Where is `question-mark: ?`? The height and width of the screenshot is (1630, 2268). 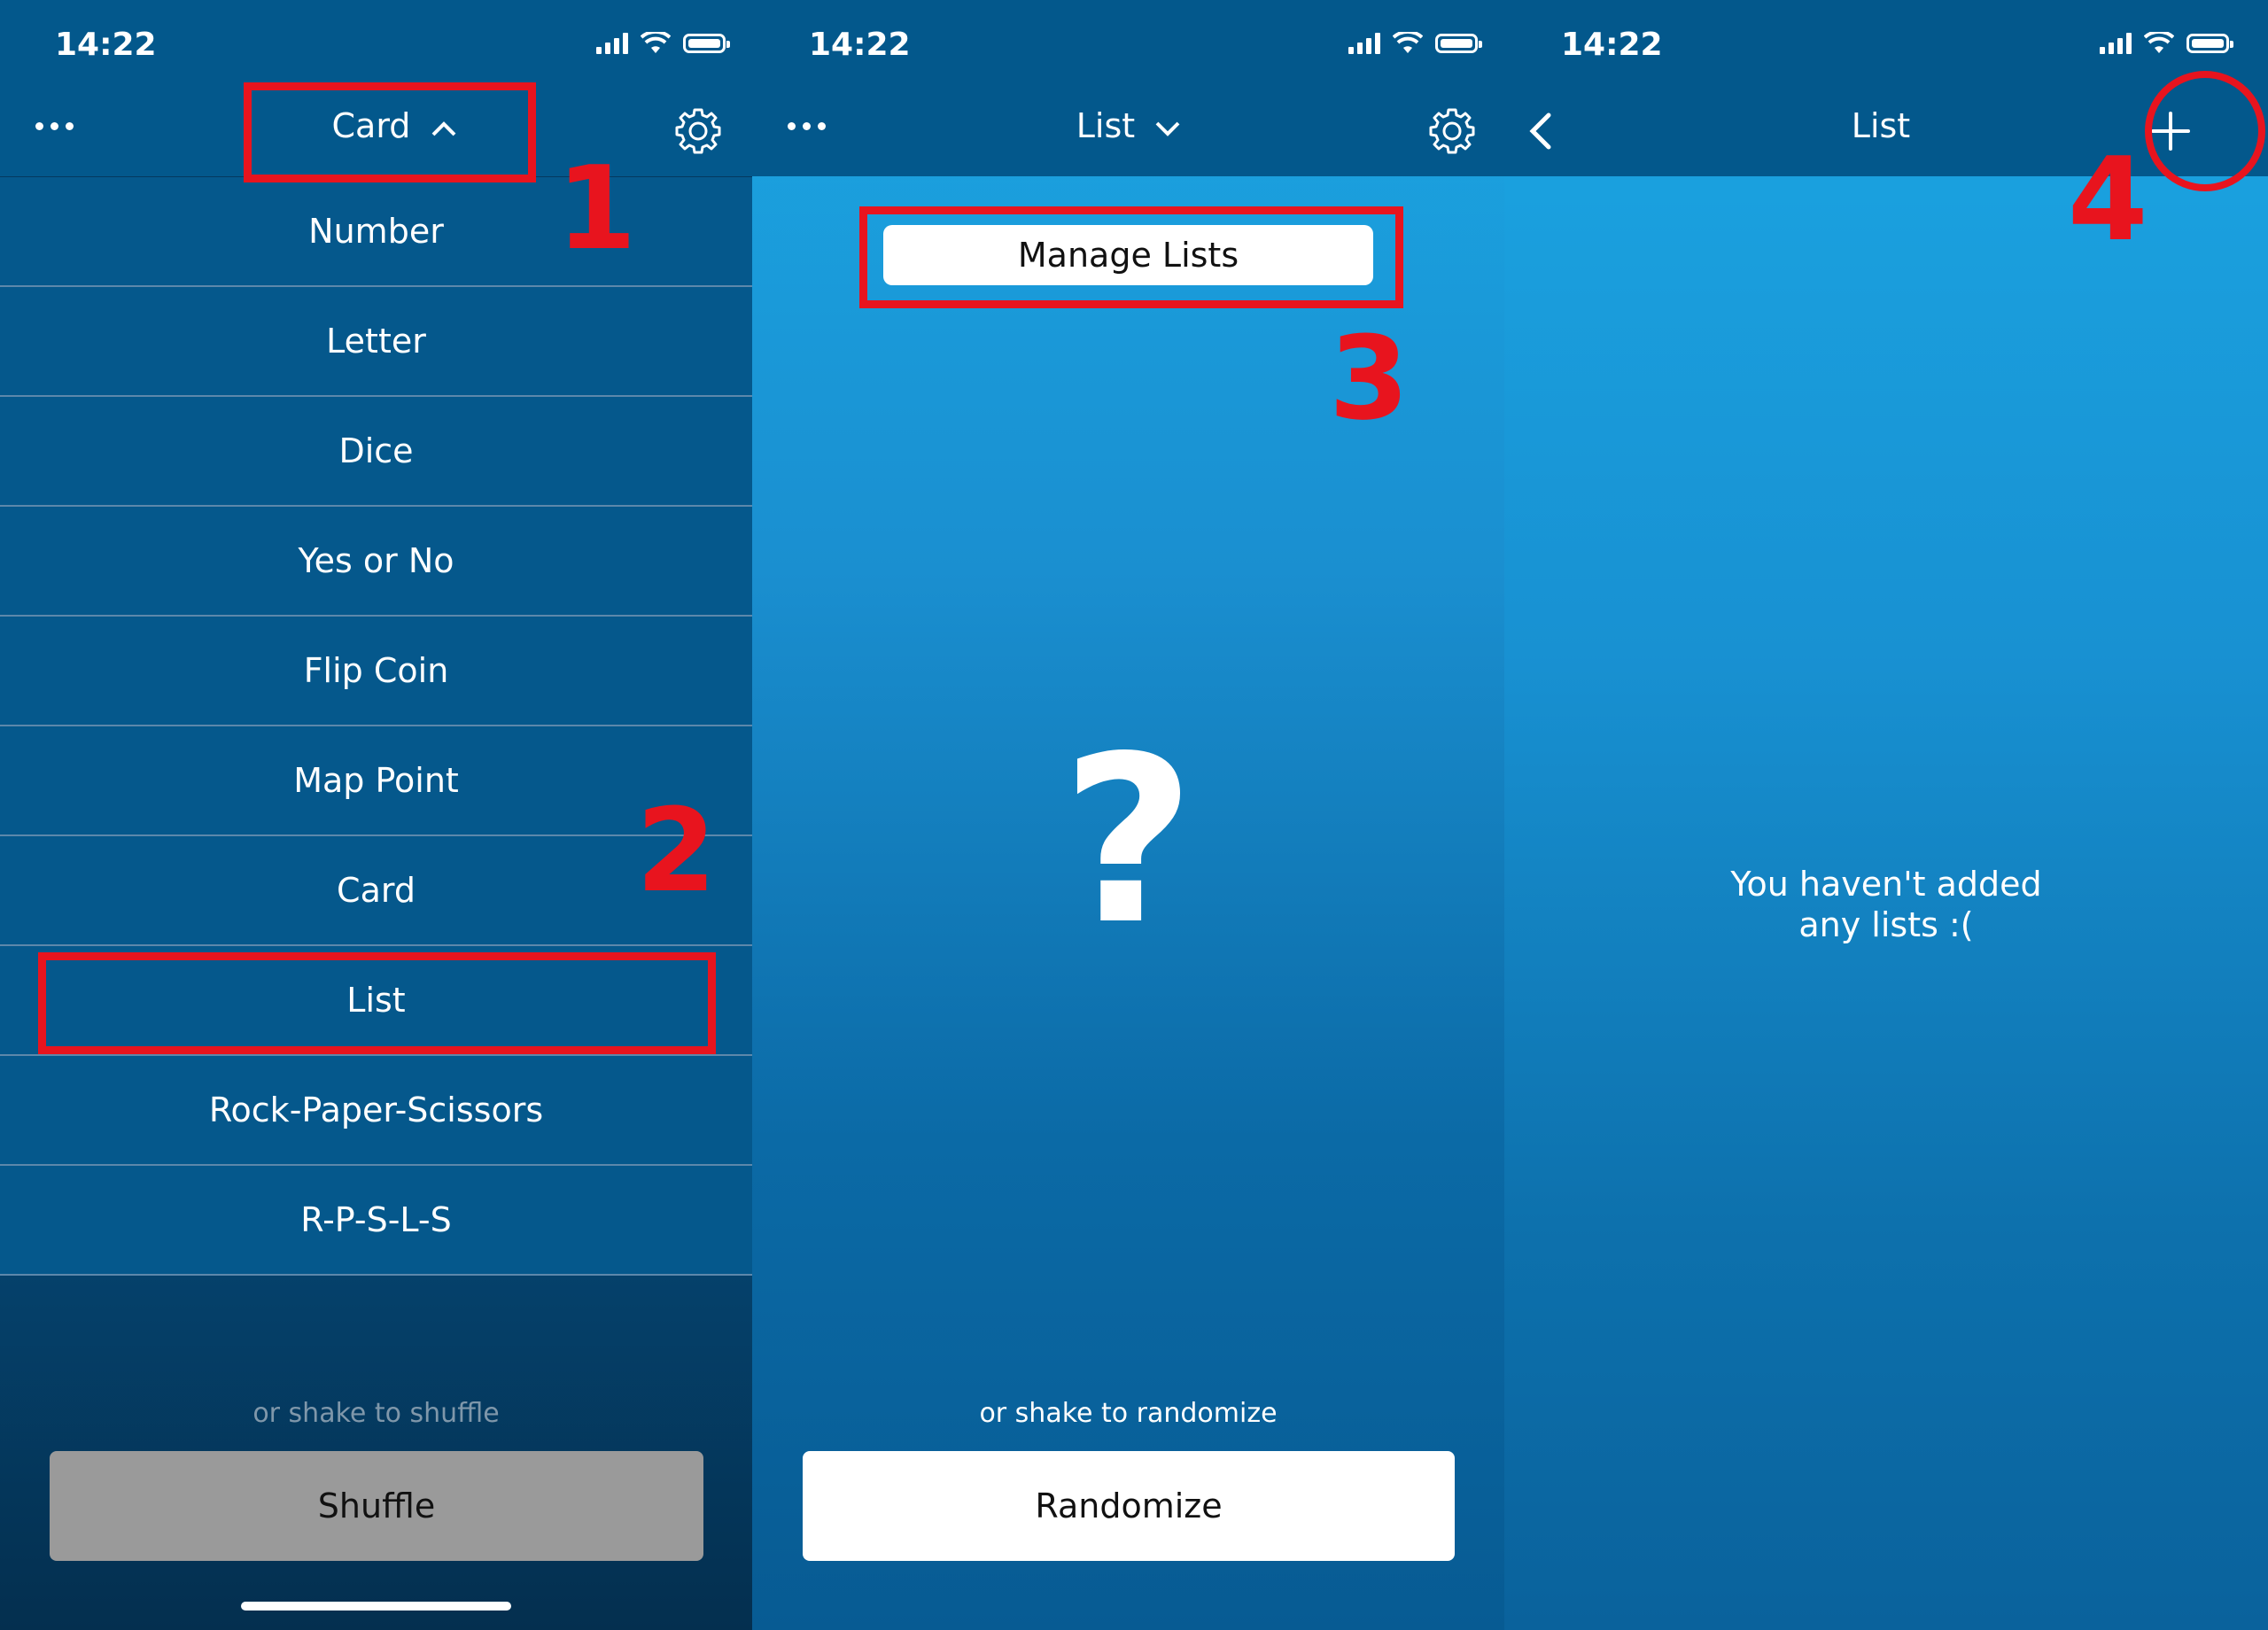
question-mark: ? is located at coordinates (1128, 841).